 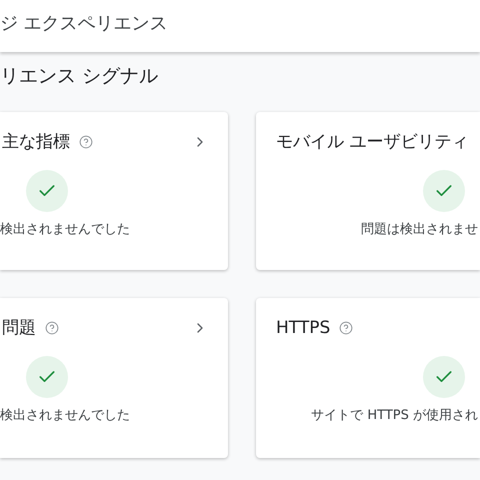 What do you see at coordinates (303, 328) in the screenshot?
I see `card-title: HTTPS` at bounding box center [303, 328].